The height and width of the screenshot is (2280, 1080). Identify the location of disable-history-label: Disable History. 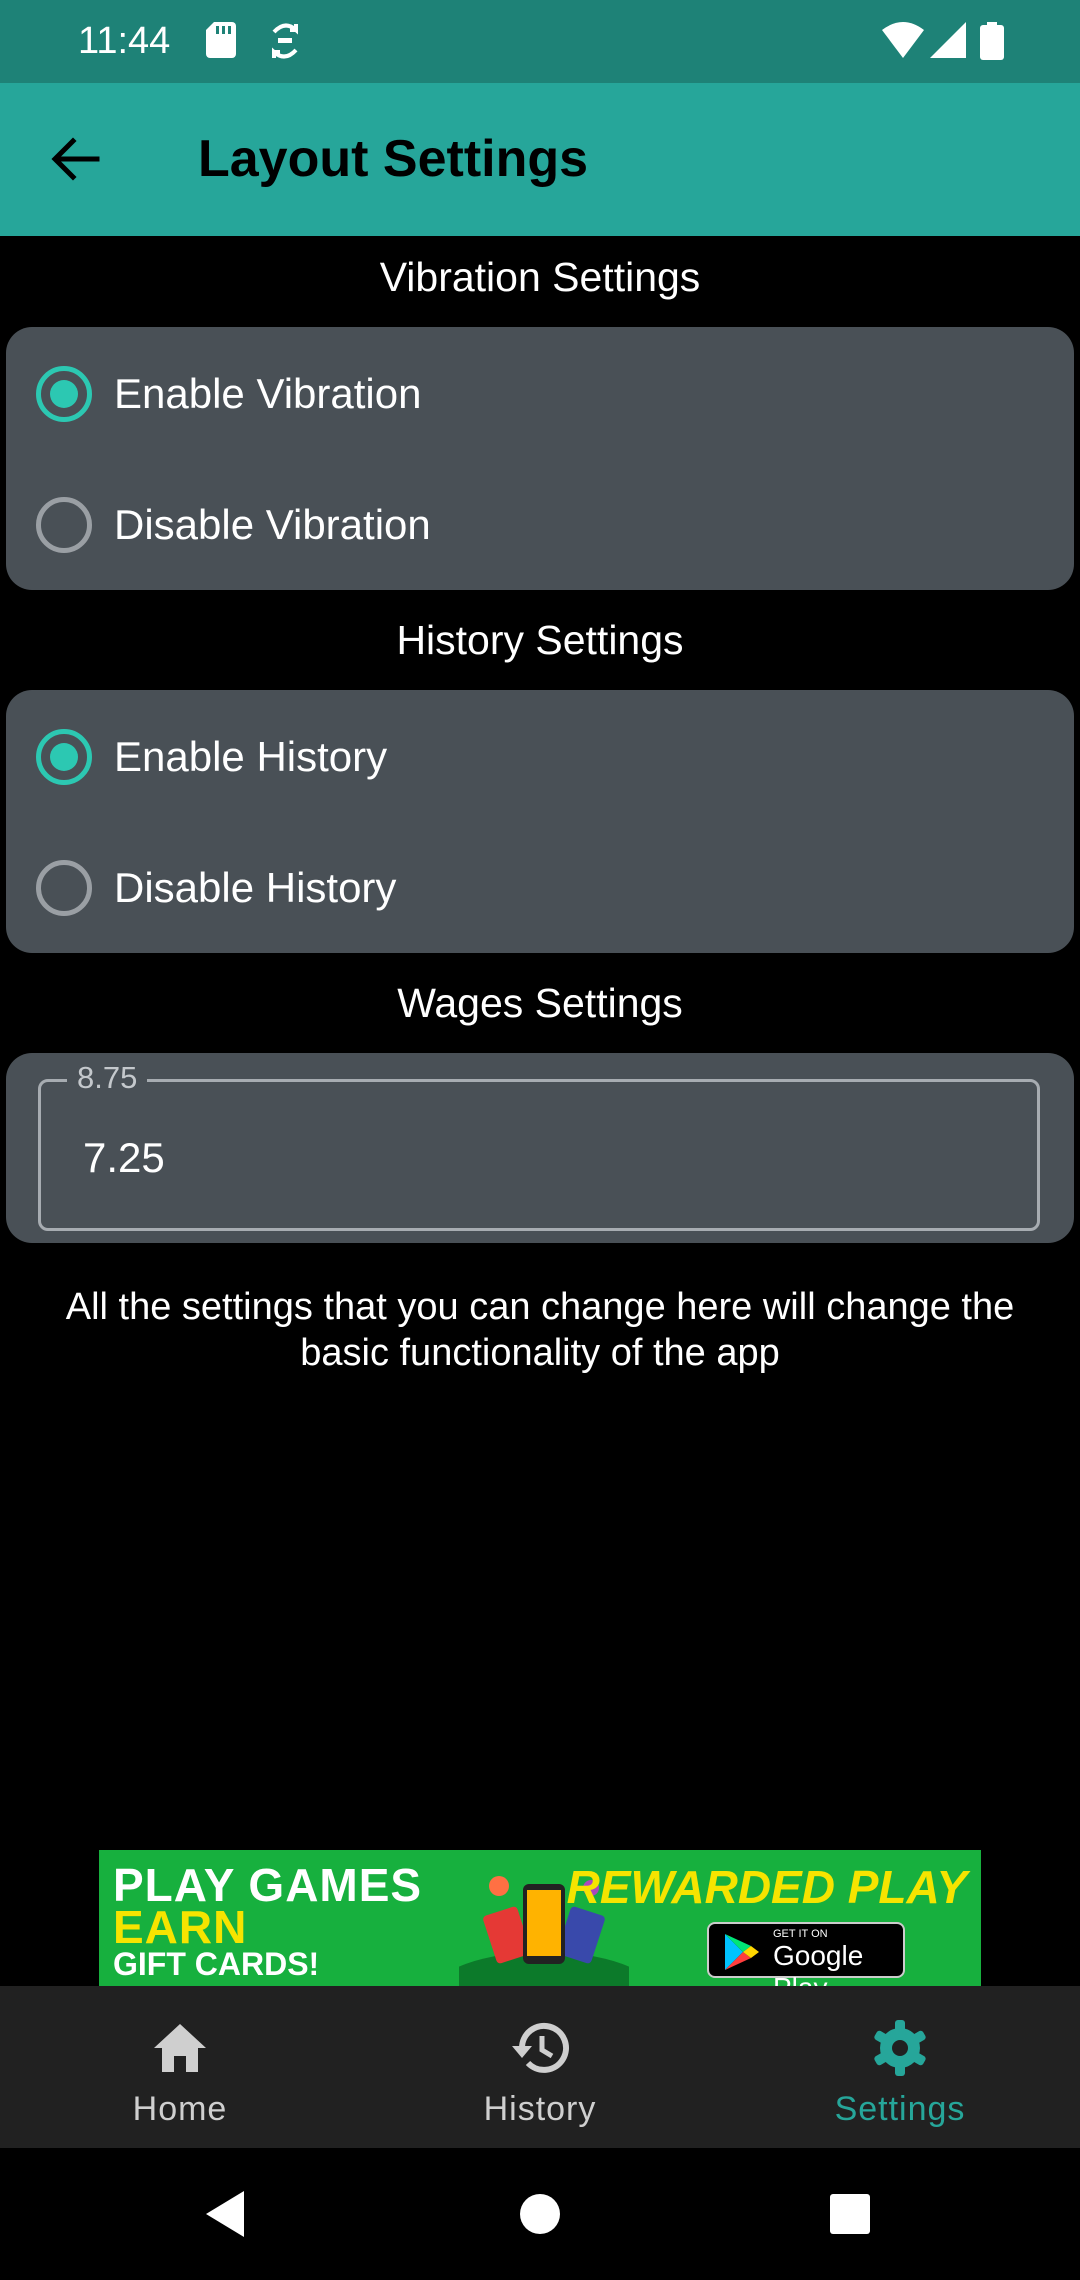
(255, 887).